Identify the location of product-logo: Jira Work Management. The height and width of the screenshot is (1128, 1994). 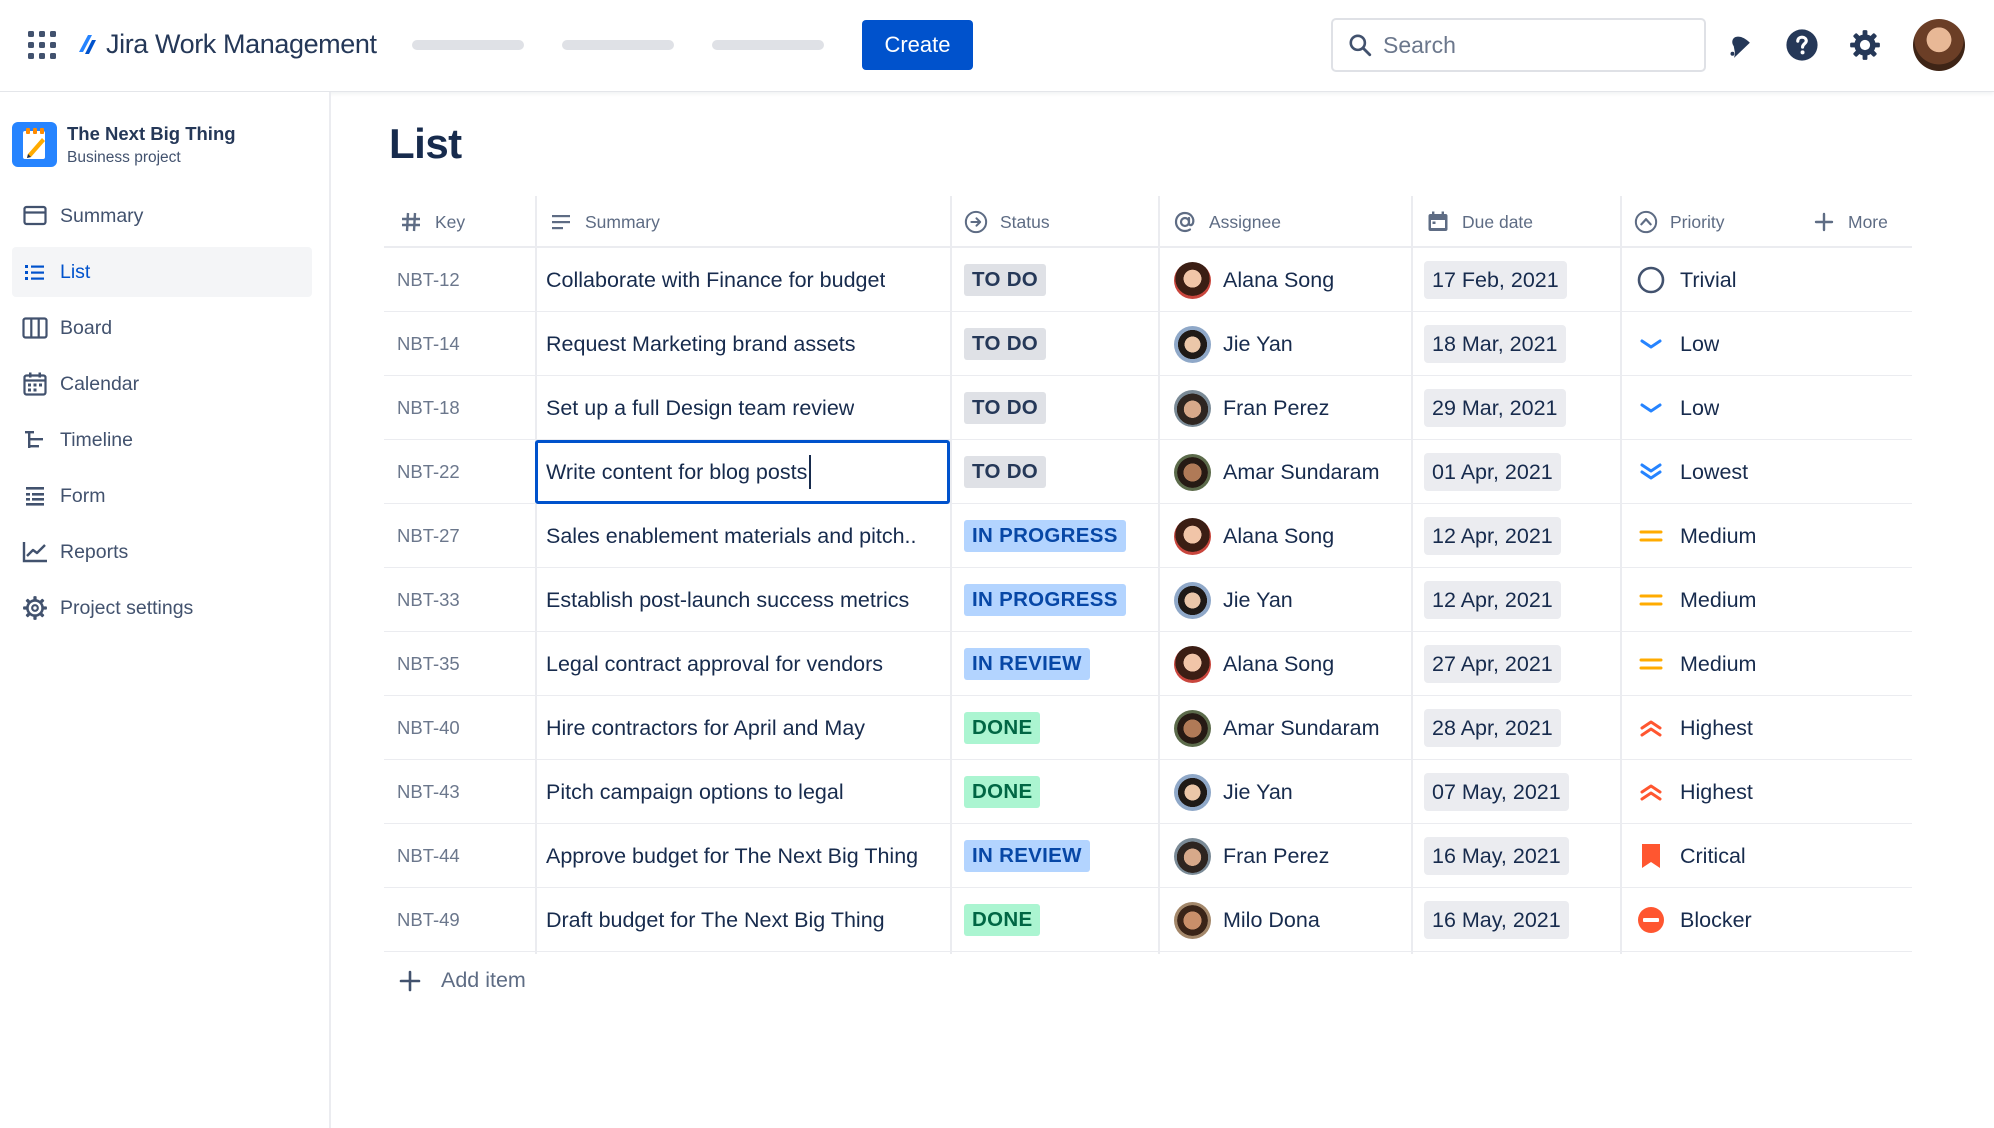
(226, 44).